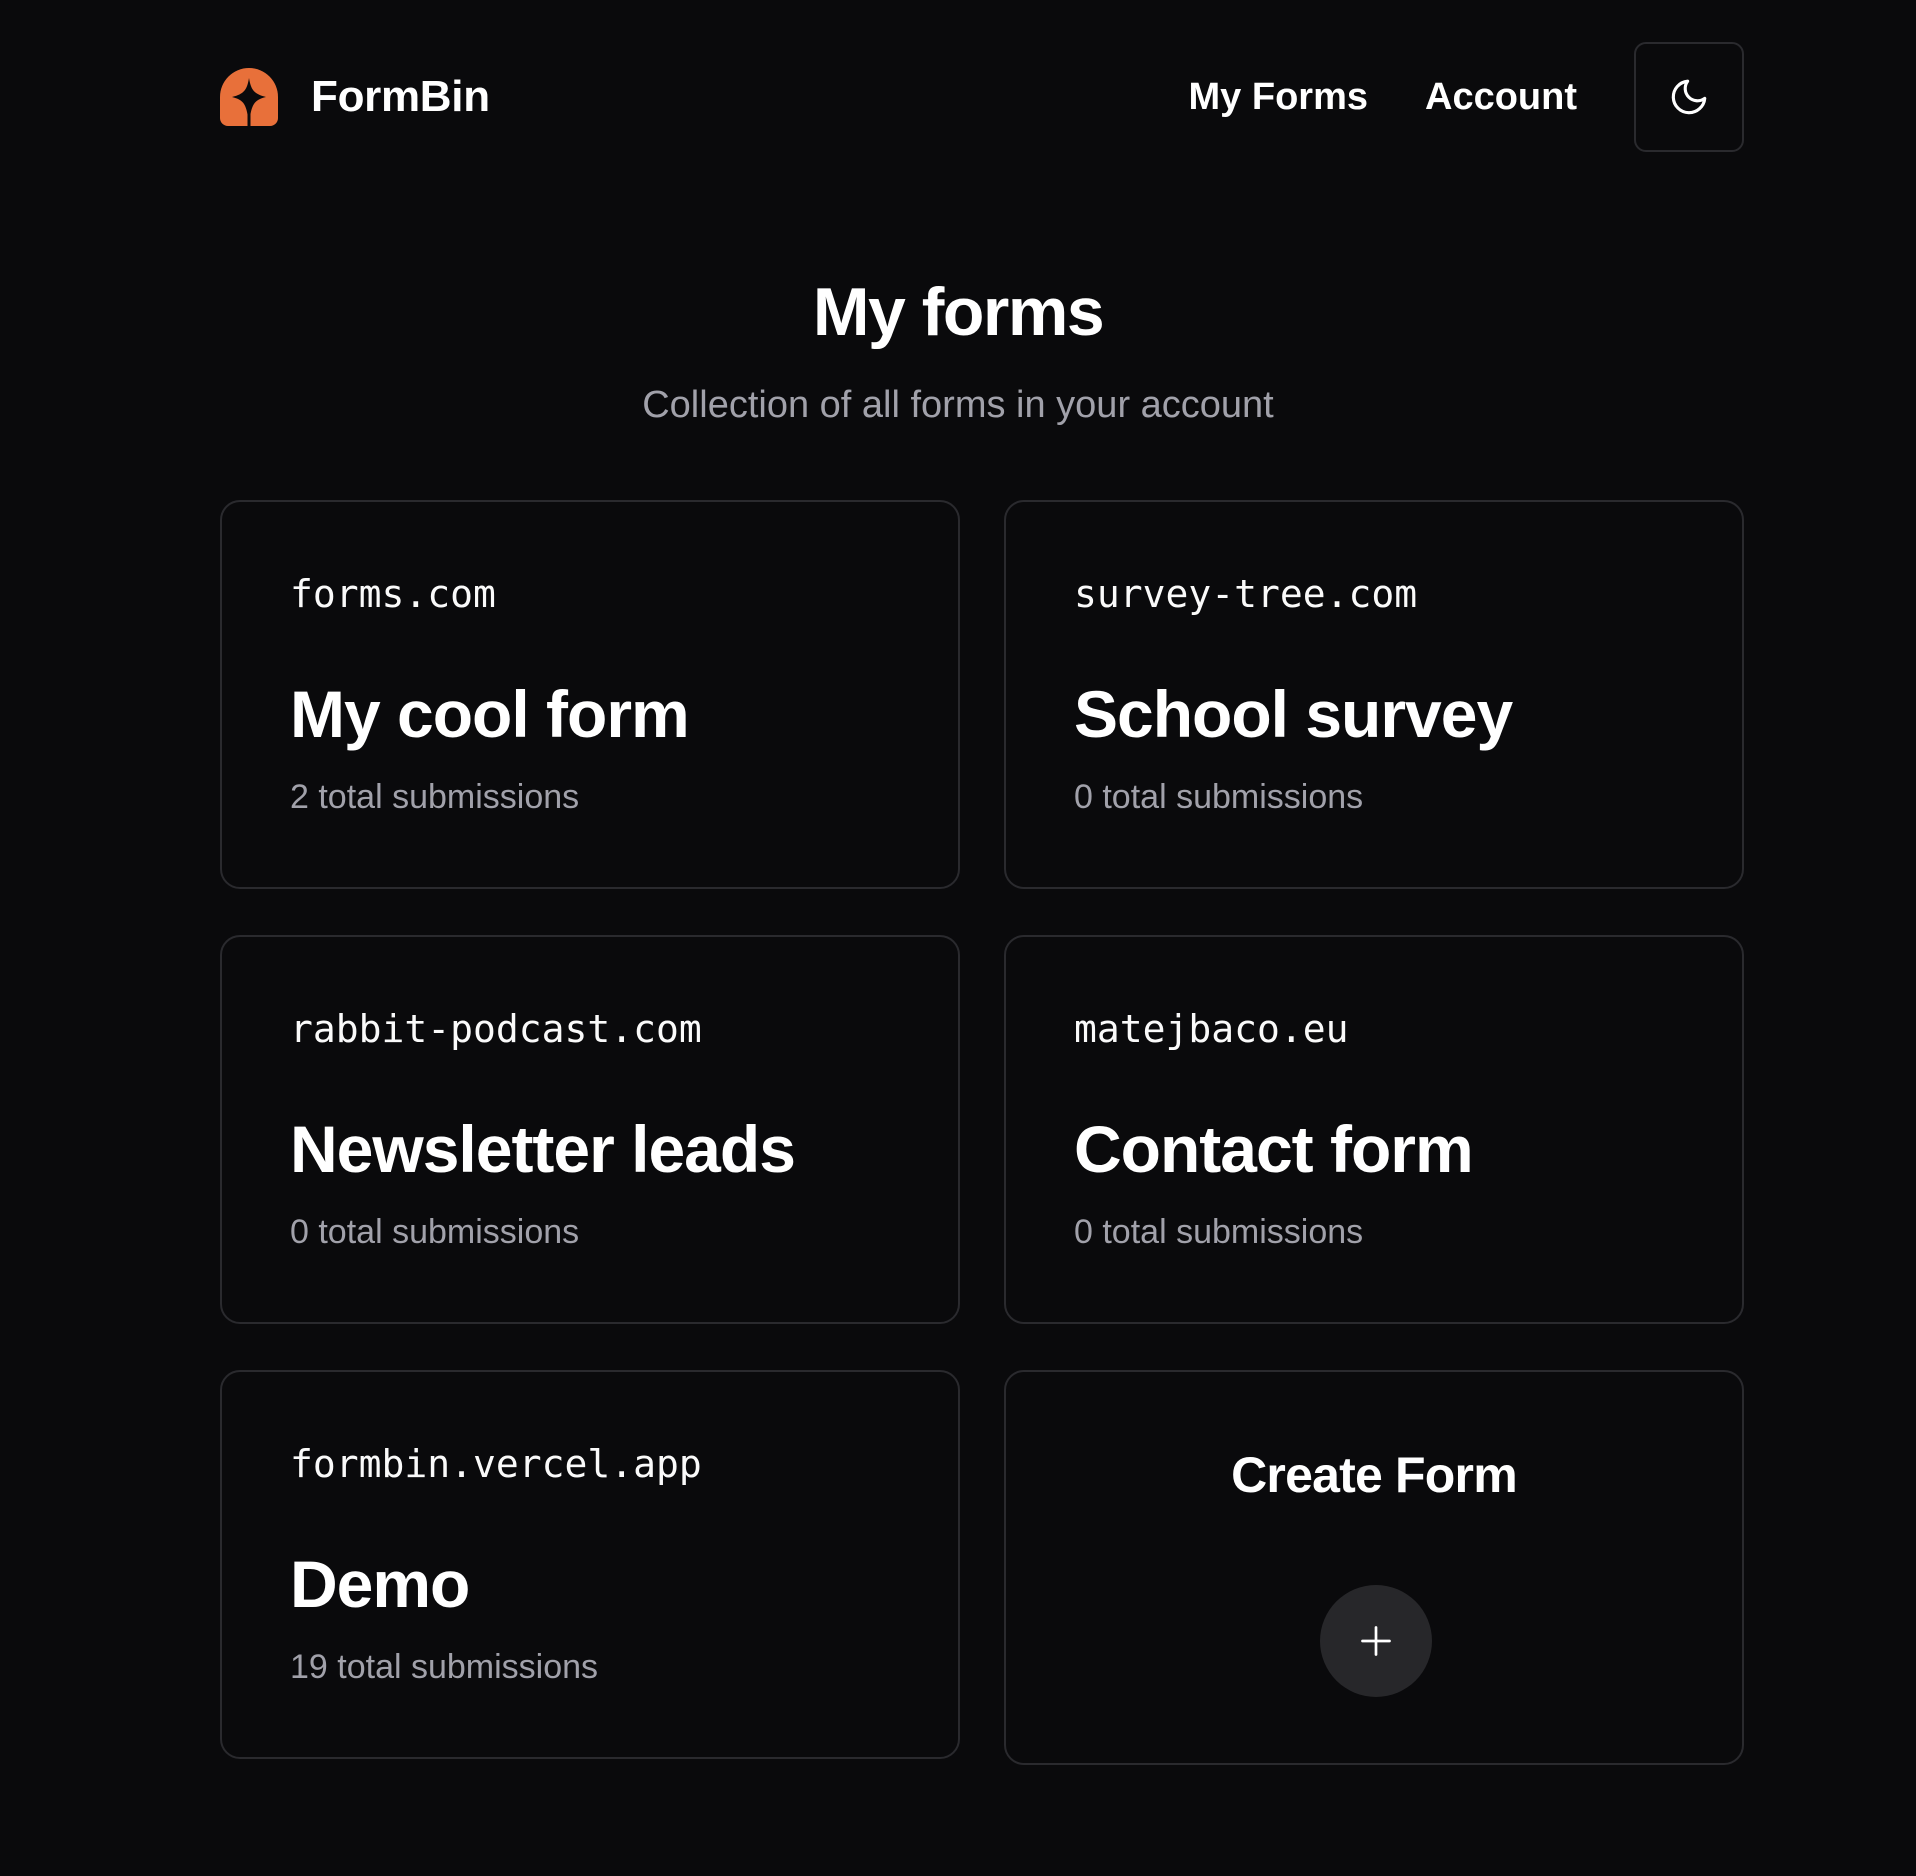 The height and width of the screenshot is (1876, 1916). What do you see at coordinates (982, 97) in the screenshot?
I see `site-header: FormBin My Forms Account` at bounding box center [982, 97].